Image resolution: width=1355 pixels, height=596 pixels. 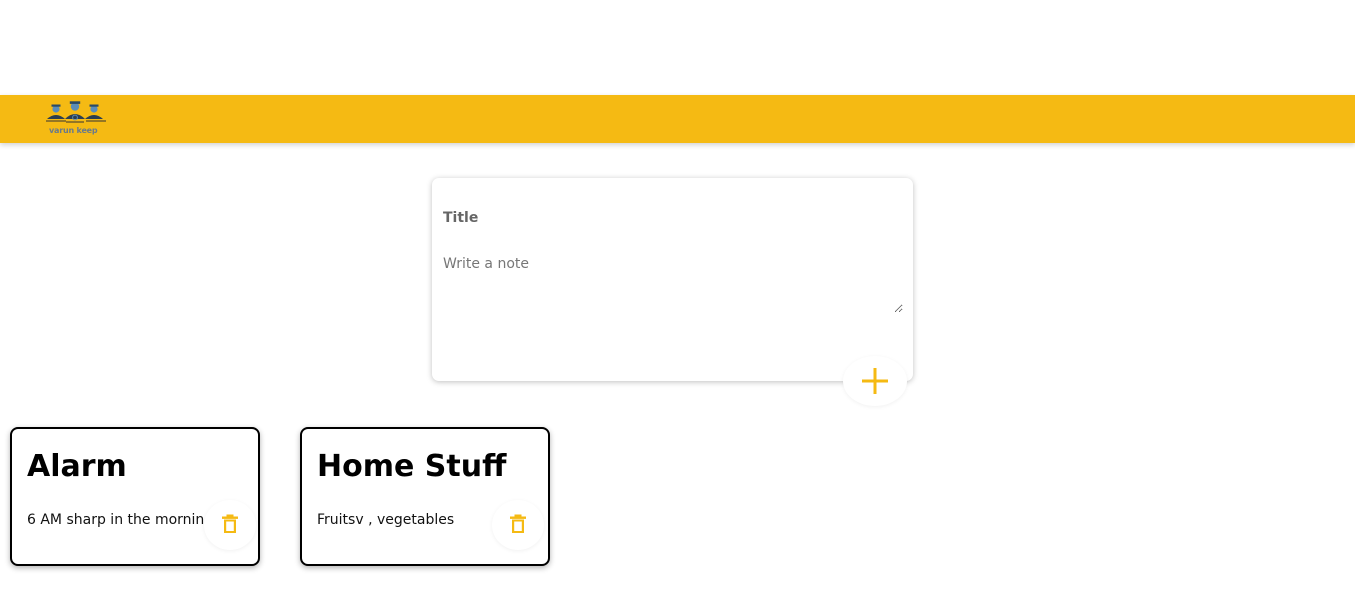 I want to click on create-note-form, so click(x=672, y=279).